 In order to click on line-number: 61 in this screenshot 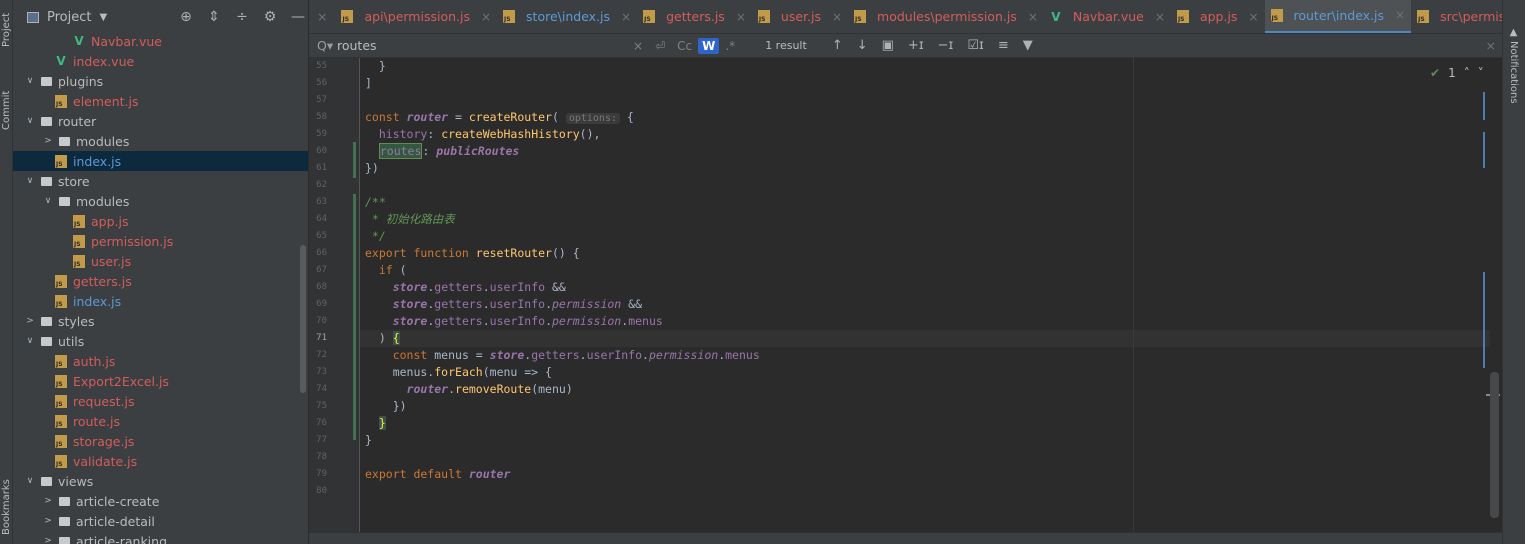, I will do `click(321, 168)`.